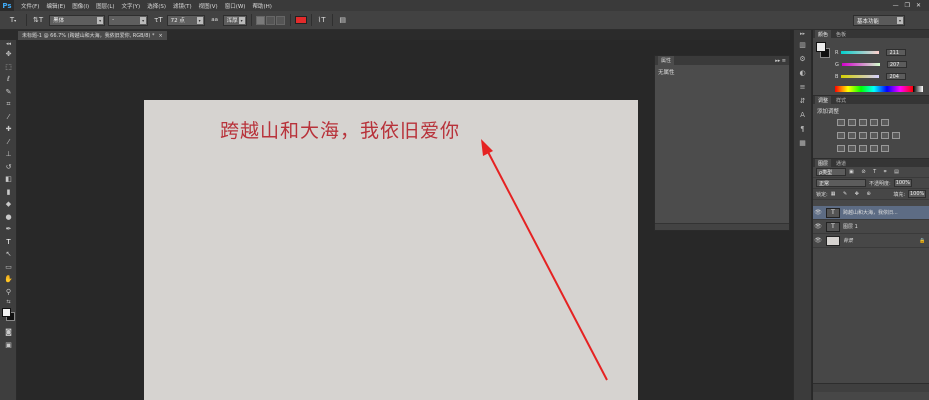 Image resolution: width=929 pixels, height=400 pixels. What do you see at coordinates (841, 135) in the screenshot?
I see `hue-saturation-icon` at bounding box center [841, 135].